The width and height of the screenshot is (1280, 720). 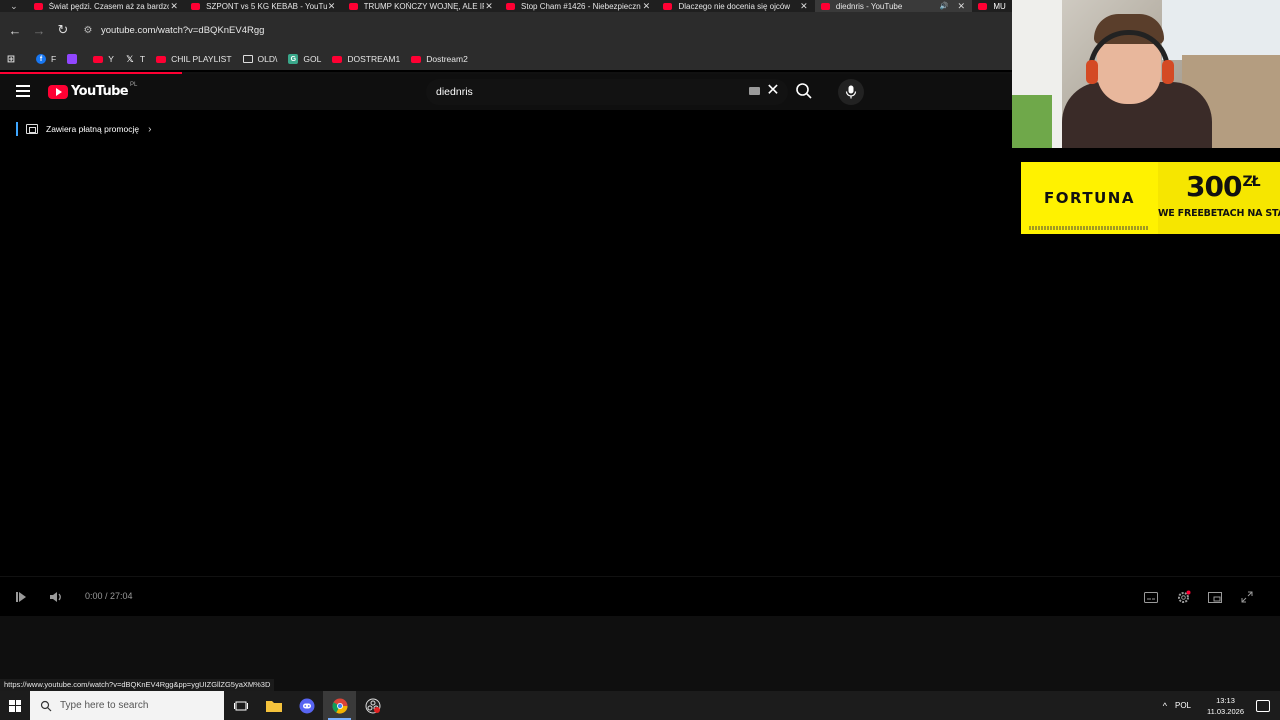 I want to click on bookmark-label: CHIL PLAYLIST, so click(x=201, y=59).